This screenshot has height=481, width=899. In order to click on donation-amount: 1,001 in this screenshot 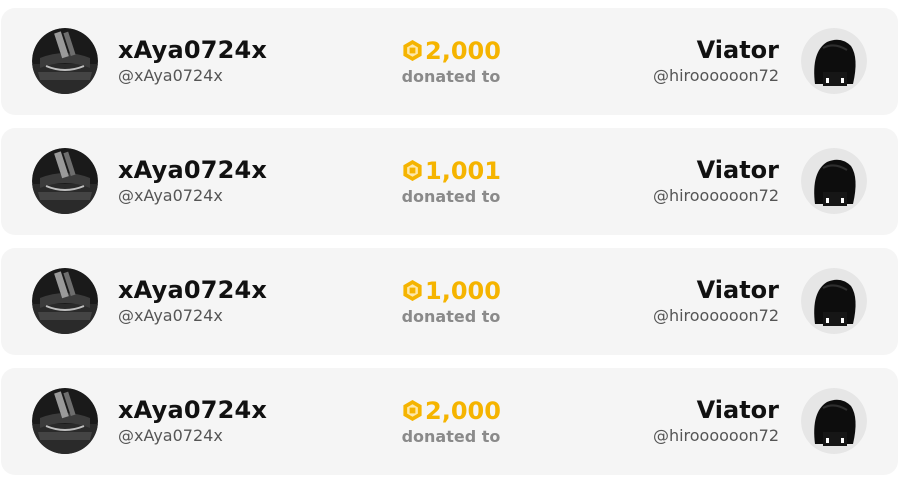, I will do `click(451, 171)`.